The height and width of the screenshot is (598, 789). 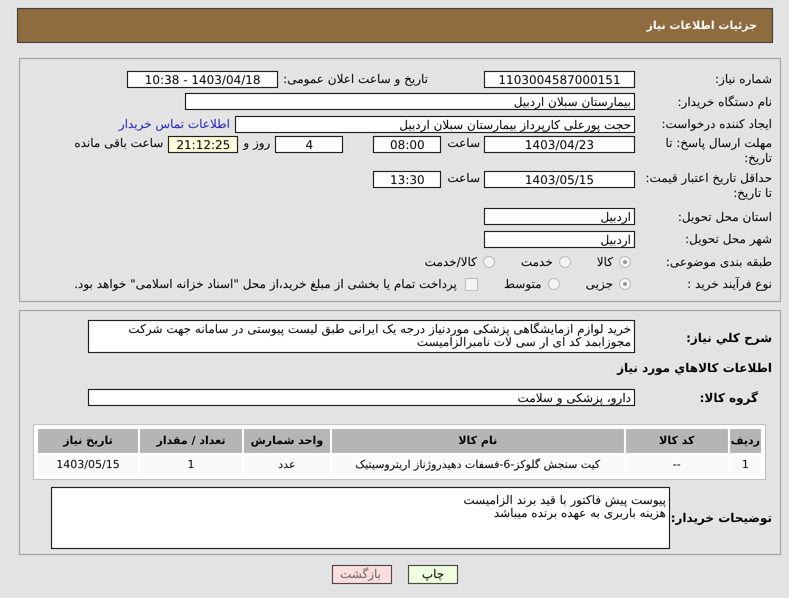 What do you see at coordinates (716, 124) in the screenshot?
I see `field-label: ایجاد کننده درخواست:` at bounding box center [716, 124].